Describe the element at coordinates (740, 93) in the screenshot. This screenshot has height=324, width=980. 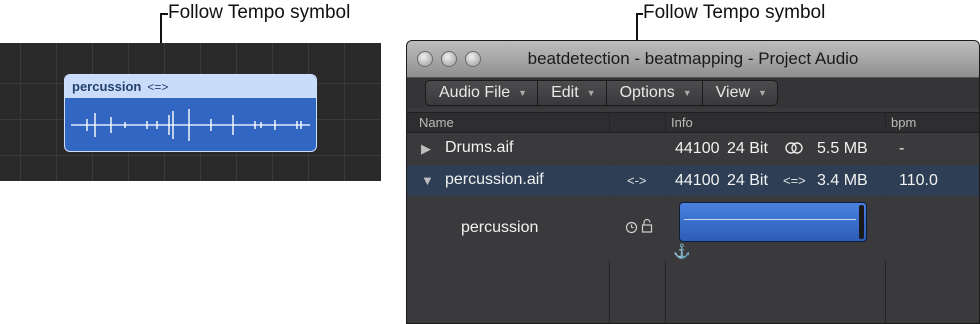
I see `menu-view: View ▼` at that location.